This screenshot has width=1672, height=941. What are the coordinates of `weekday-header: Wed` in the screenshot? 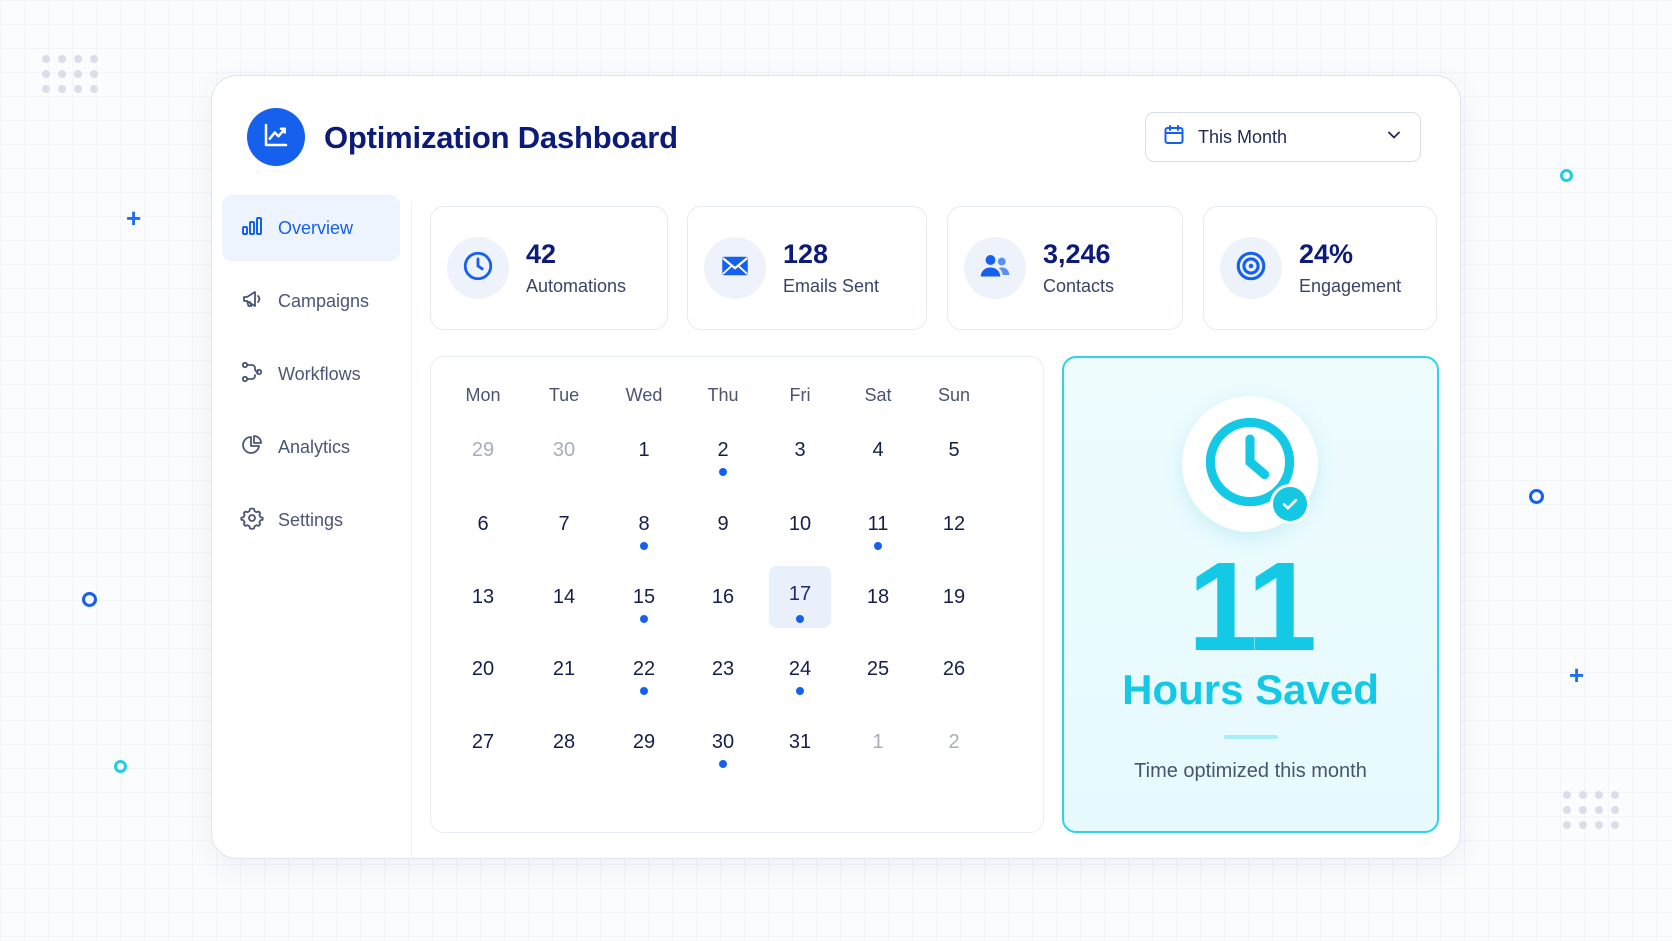 It's located at (644, 395).